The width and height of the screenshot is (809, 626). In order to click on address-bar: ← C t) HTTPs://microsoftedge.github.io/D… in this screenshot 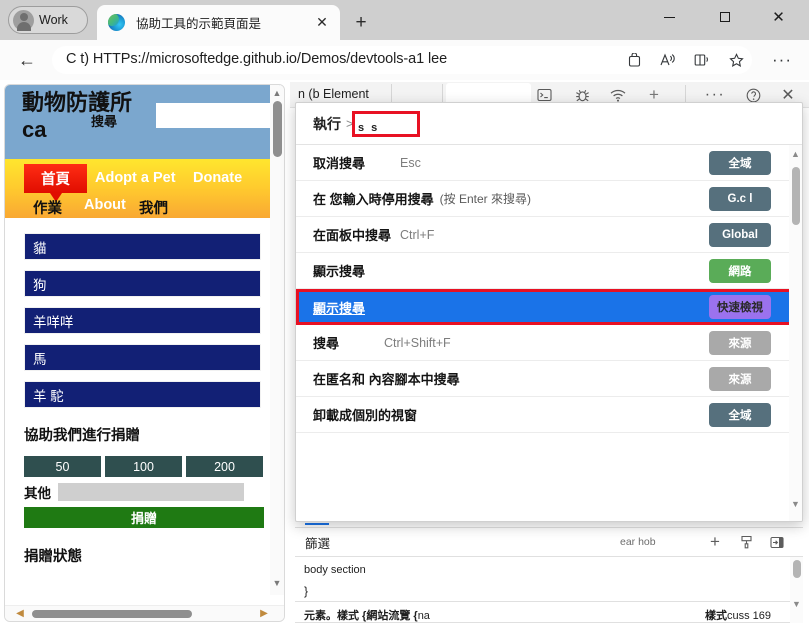, I will do `click(404, 60)`.